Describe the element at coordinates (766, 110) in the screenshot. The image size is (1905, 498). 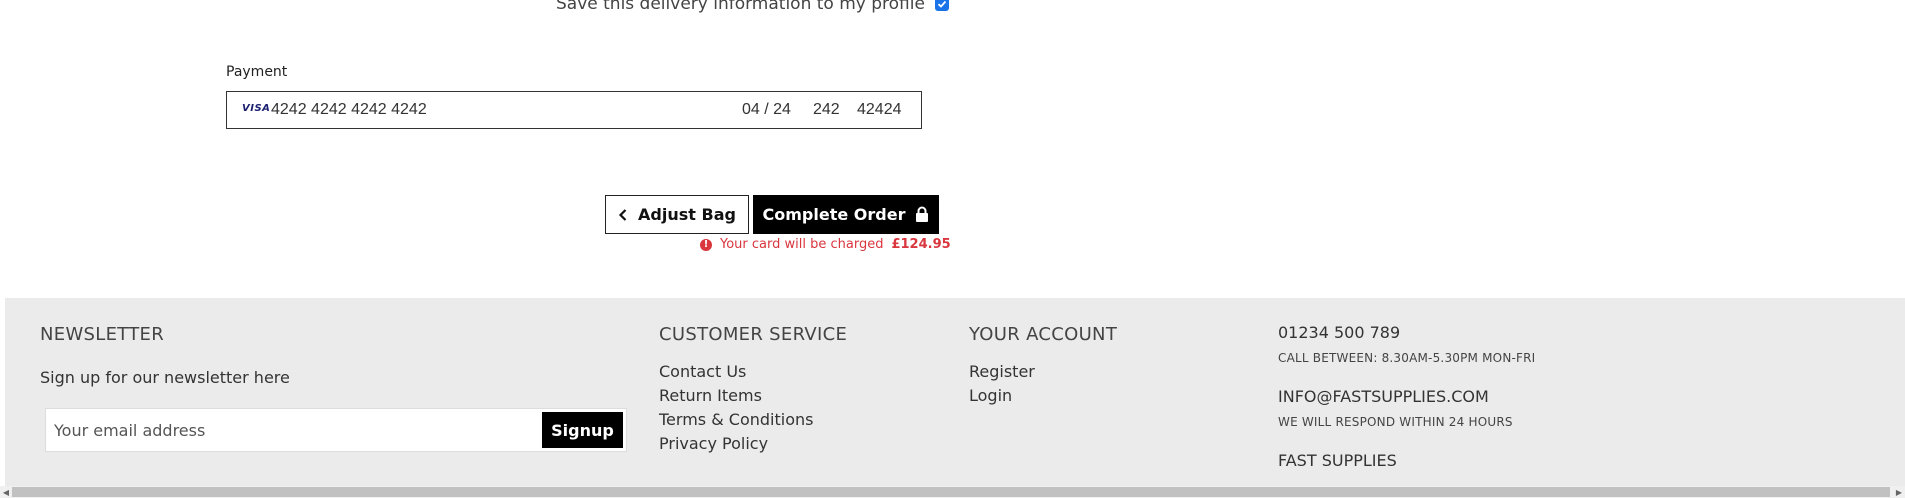
I see `card-expiry-field: 04 / 24` at that location.